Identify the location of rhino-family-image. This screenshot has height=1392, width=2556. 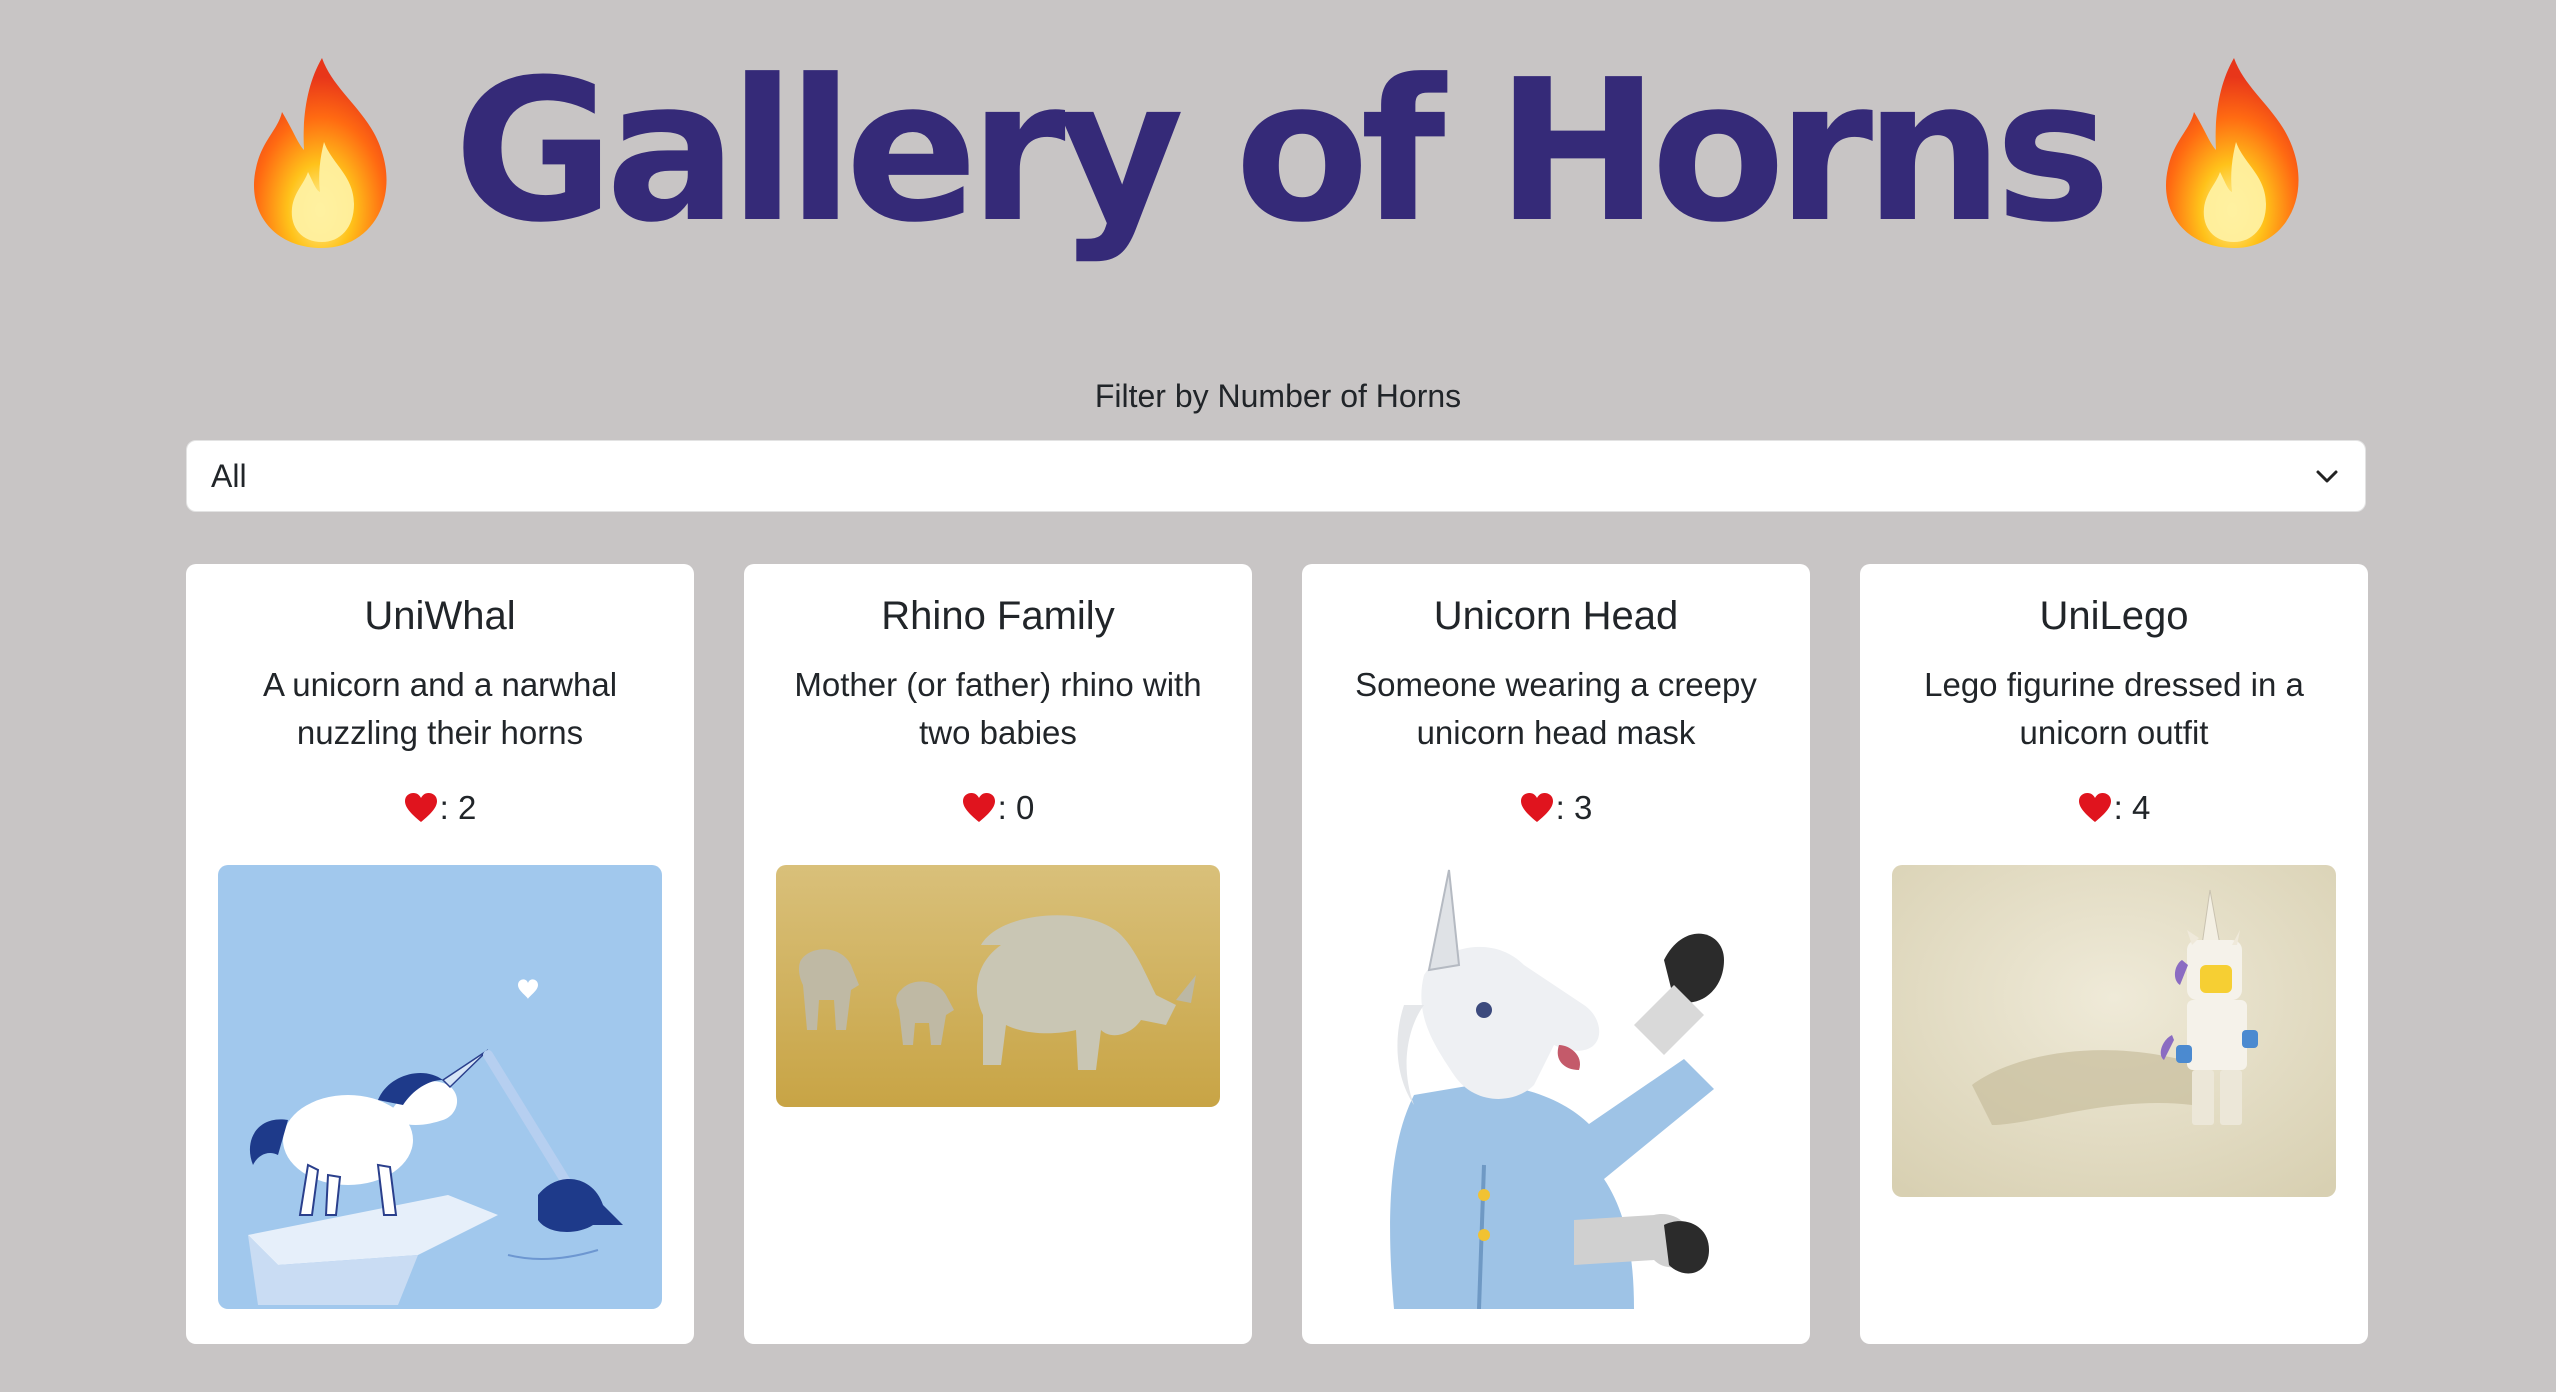
(998, 986).